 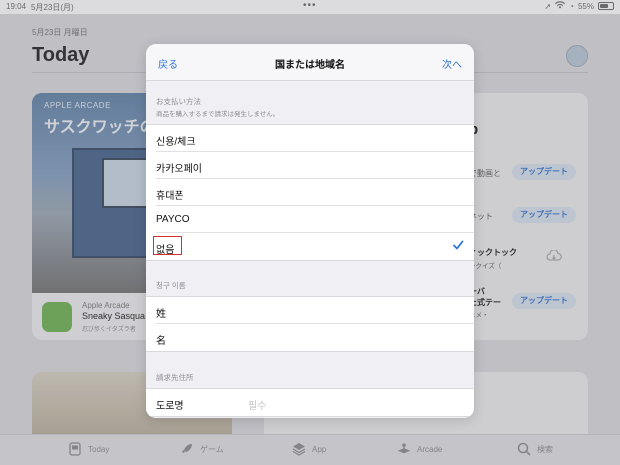 What do you see at coordinates (178, 101) in the screenshot?
I see `payment-section-header: お支払い方法` at bounding box center [178, 101].